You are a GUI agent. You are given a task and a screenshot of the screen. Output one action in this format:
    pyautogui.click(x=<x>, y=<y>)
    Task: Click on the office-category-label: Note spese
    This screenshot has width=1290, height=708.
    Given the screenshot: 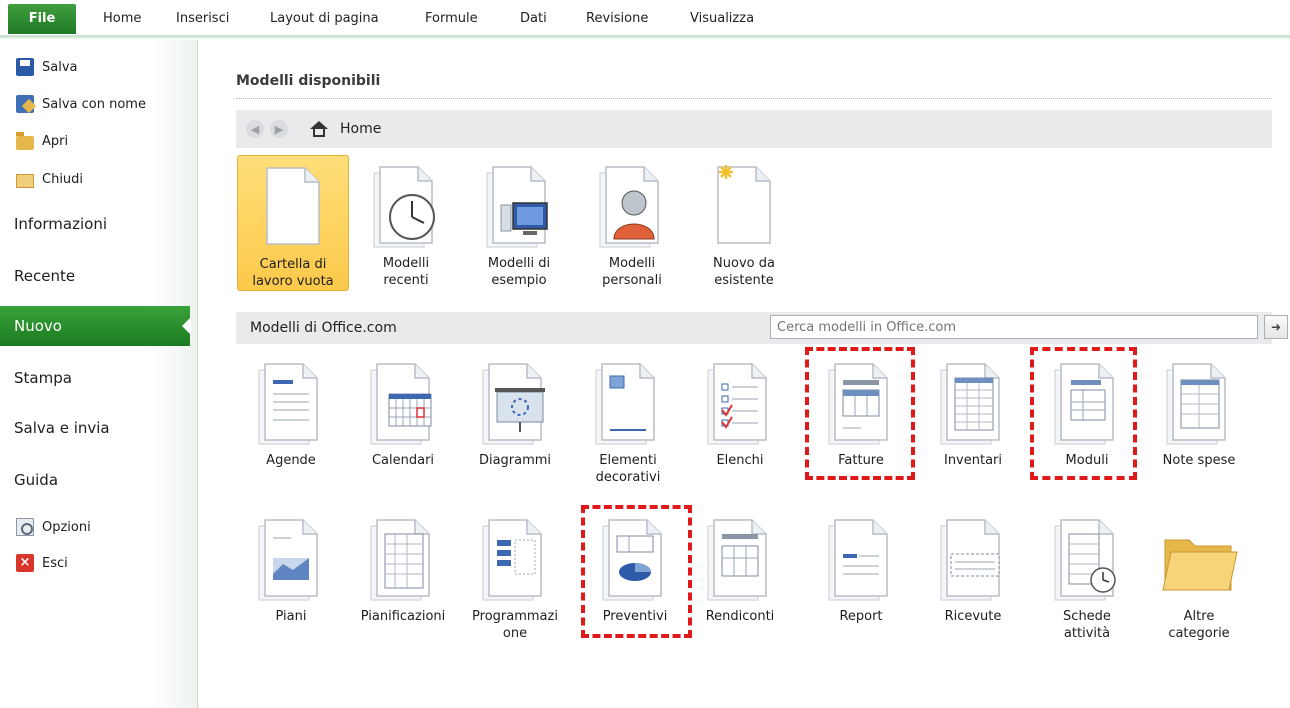 What is the action you would take?
    pyautogui.click(x=1199, y=460)
    